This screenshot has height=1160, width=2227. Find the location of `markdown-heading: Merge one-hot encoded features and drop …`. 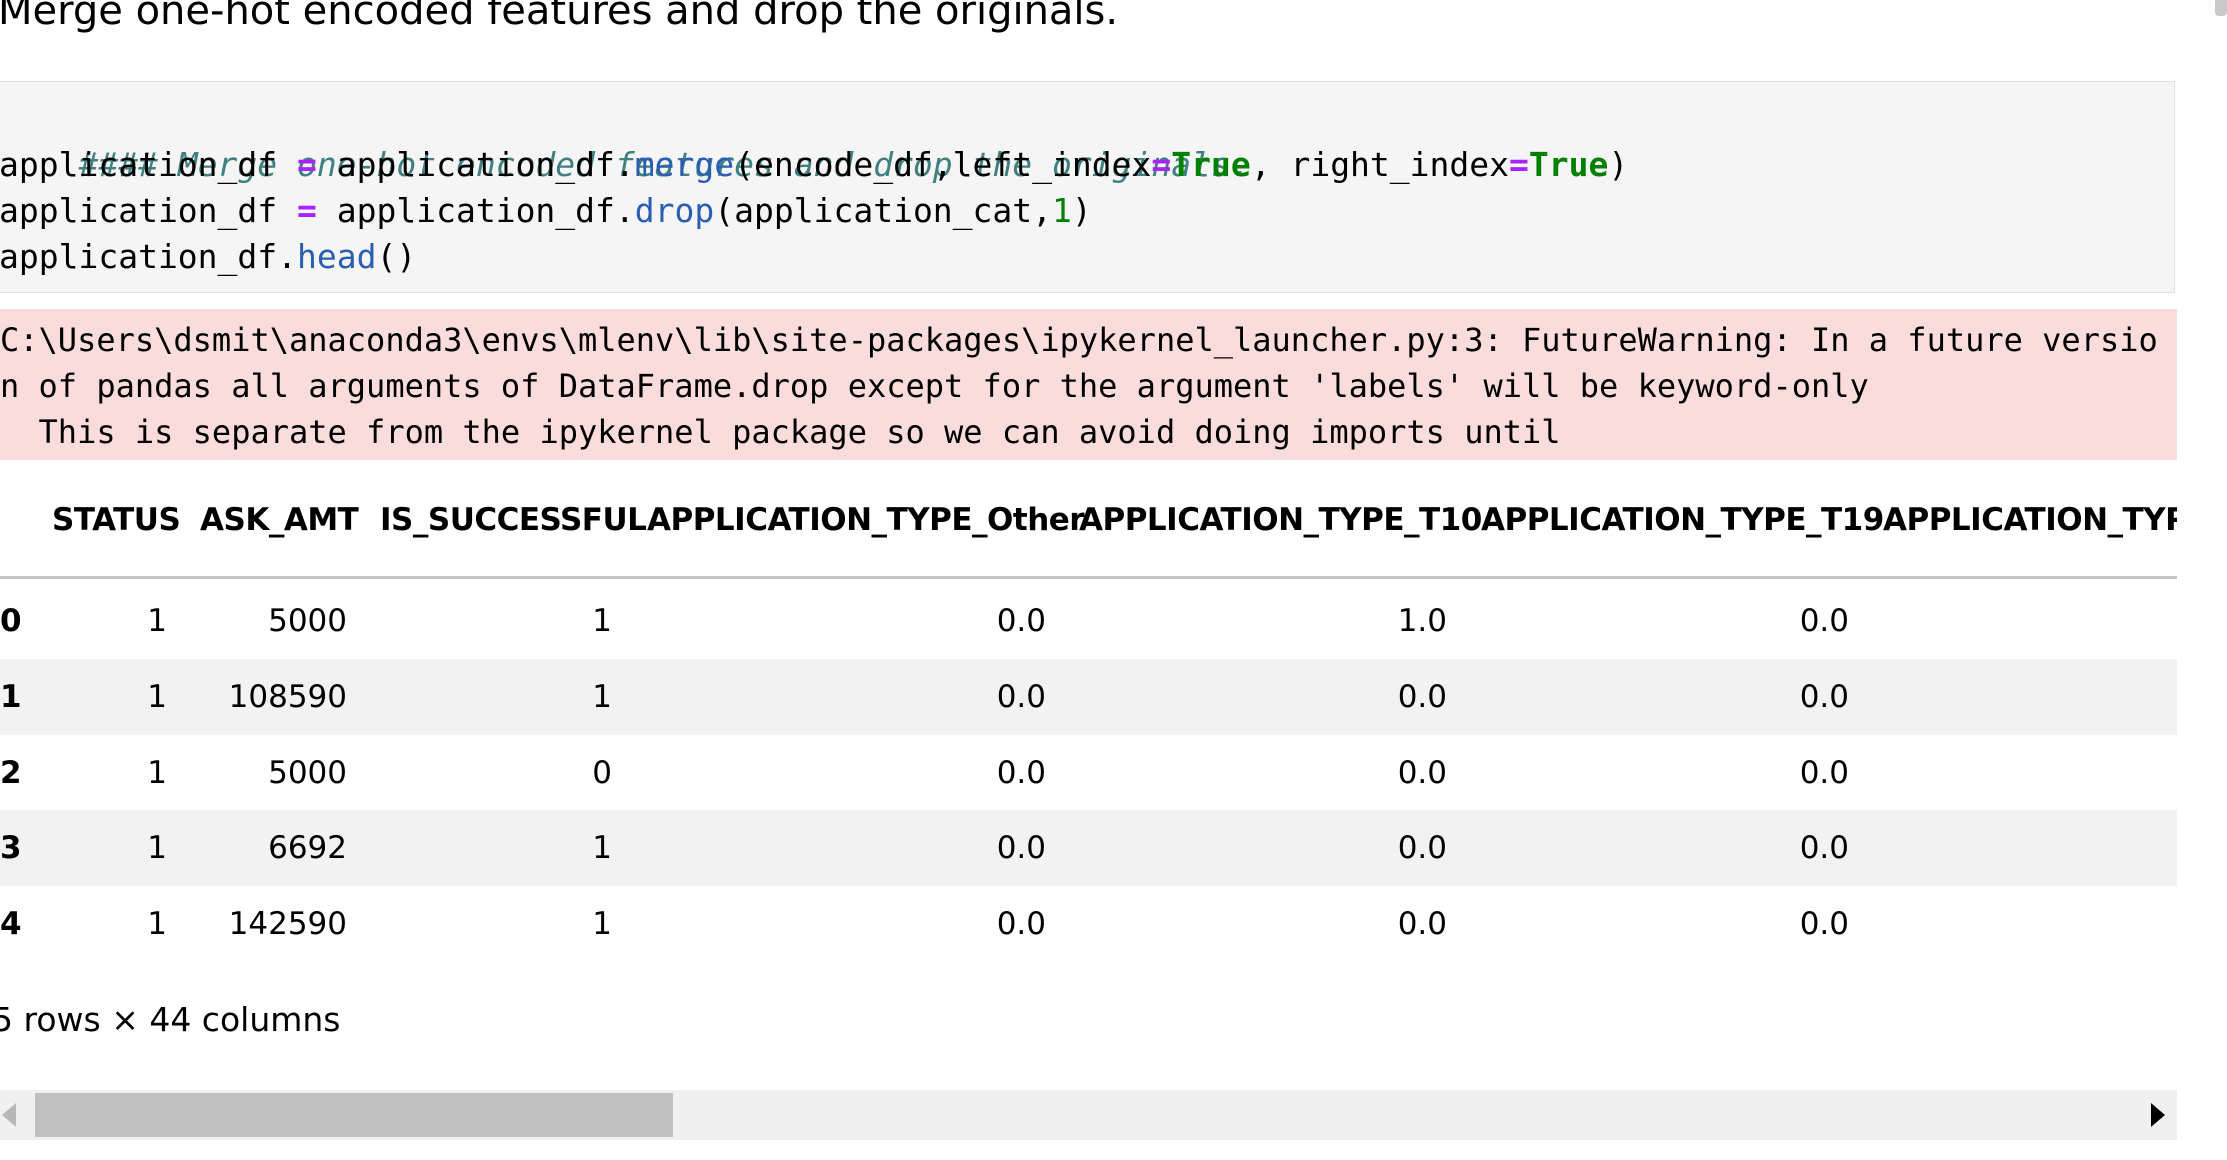

markdown-heading: Merge one-hot encoded features and drop … is located at coordinates (559, 17).